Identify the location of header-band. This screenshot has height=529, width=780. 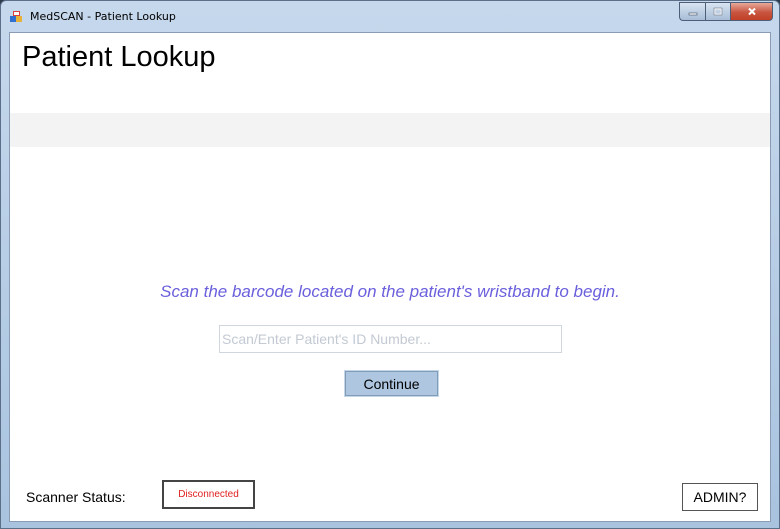
(390, 130).